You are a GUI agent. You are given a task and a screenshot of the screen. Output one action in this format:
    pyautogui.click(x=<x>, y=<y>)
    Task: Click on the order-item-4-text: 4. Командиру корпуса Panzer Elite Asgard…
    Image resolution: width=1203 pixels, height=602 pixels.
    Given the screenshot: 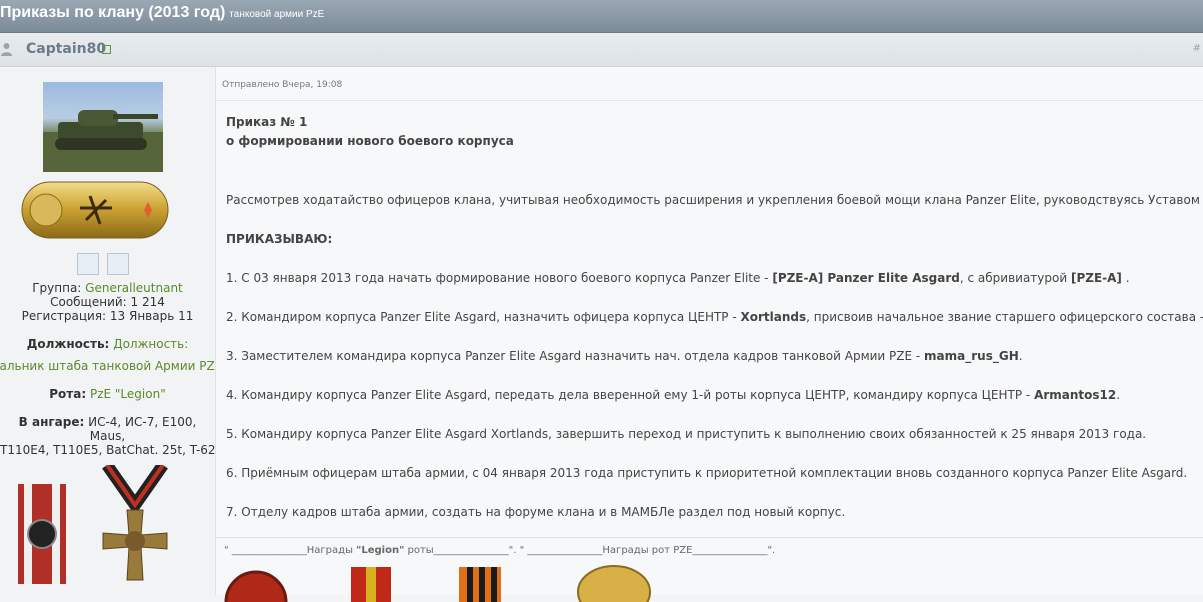 What is the action you would take?
    pyautogui.click(x=630, y=395)
    